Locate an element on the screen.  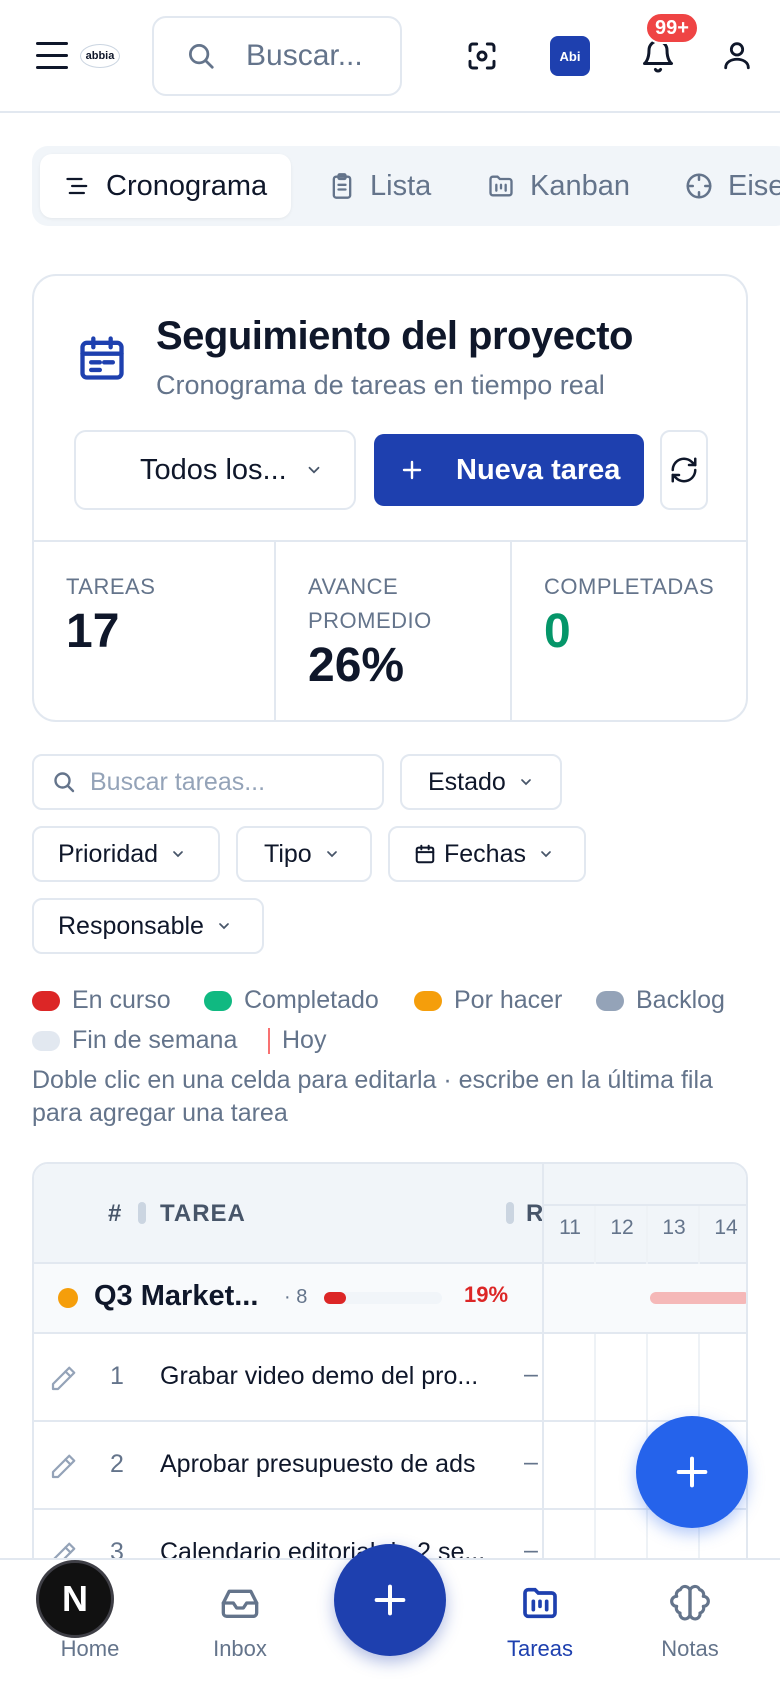
menu-icon is located at coordinates (52, 56).